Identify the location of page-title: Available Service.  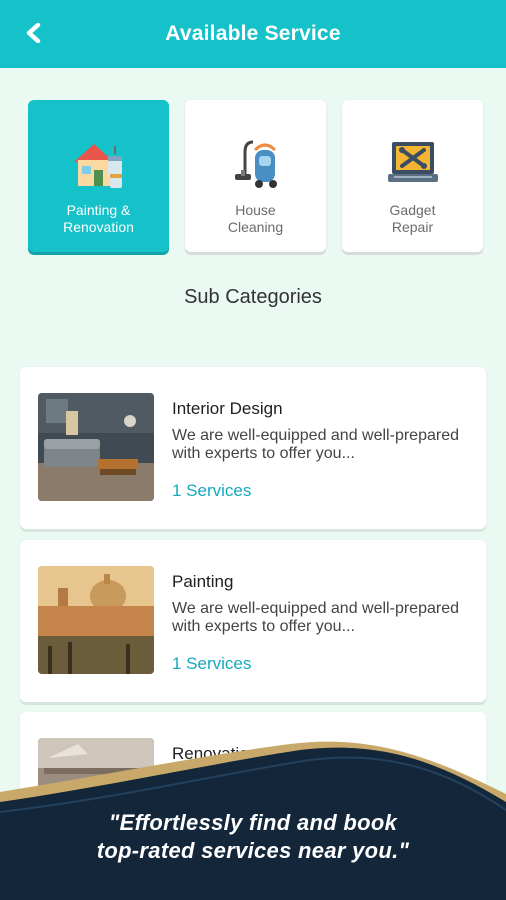
(253, 33).